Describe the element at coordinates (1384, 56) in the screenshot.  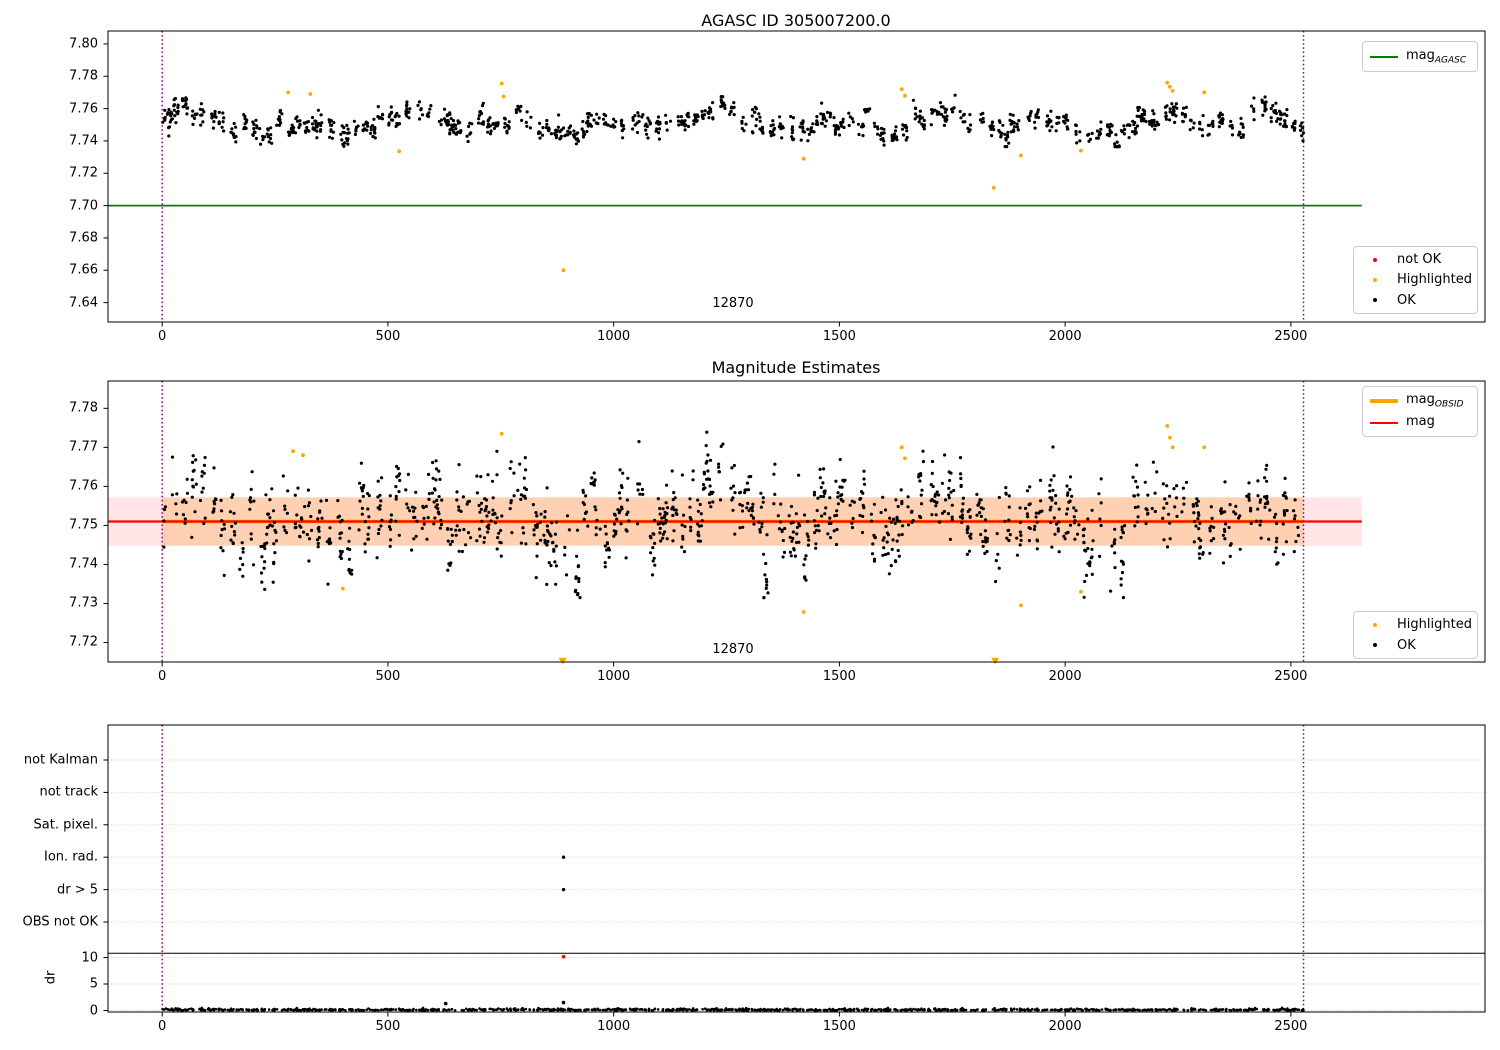
I see `mag-agasc-line-swatch` at that location.